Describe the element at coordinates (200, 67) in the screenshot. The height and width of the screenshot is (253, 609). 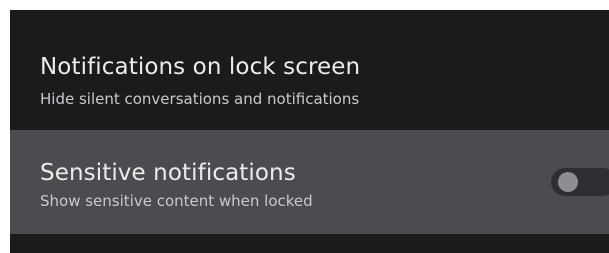
I see `setting-title: Notifications on lock screen` at that location.